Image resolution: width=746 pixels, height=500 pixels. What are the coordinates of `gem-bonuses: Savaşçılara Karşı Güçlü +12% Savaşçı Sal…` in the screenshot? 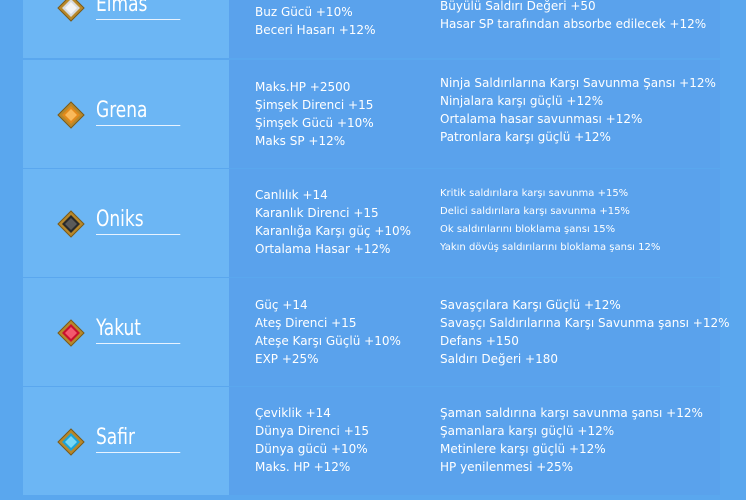 It's located at (585, 332).